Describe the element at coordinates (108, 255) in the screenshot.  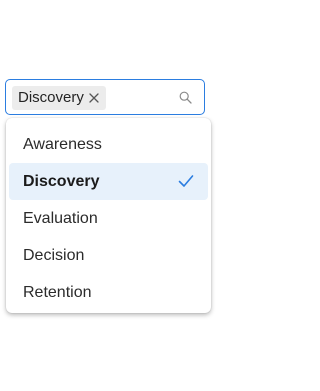
I see `option-decision: Decision` at that location.